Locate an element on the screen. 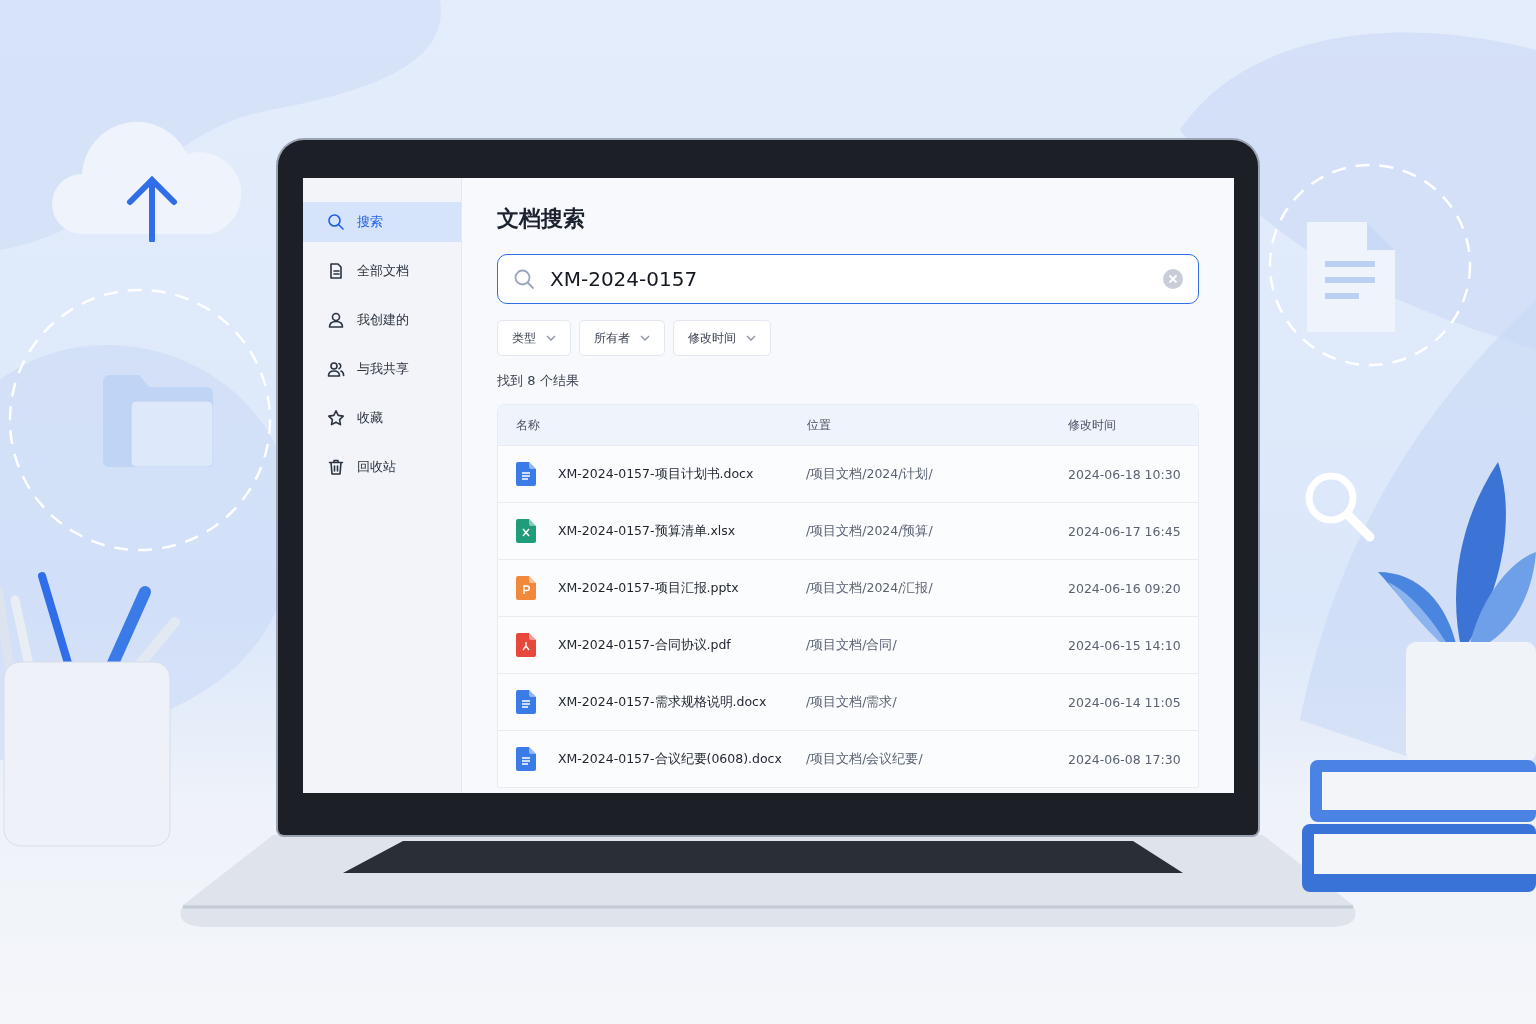 The height and width of the screenshot is (1024, 1536). document-icon is located at coordinates (336, 271).